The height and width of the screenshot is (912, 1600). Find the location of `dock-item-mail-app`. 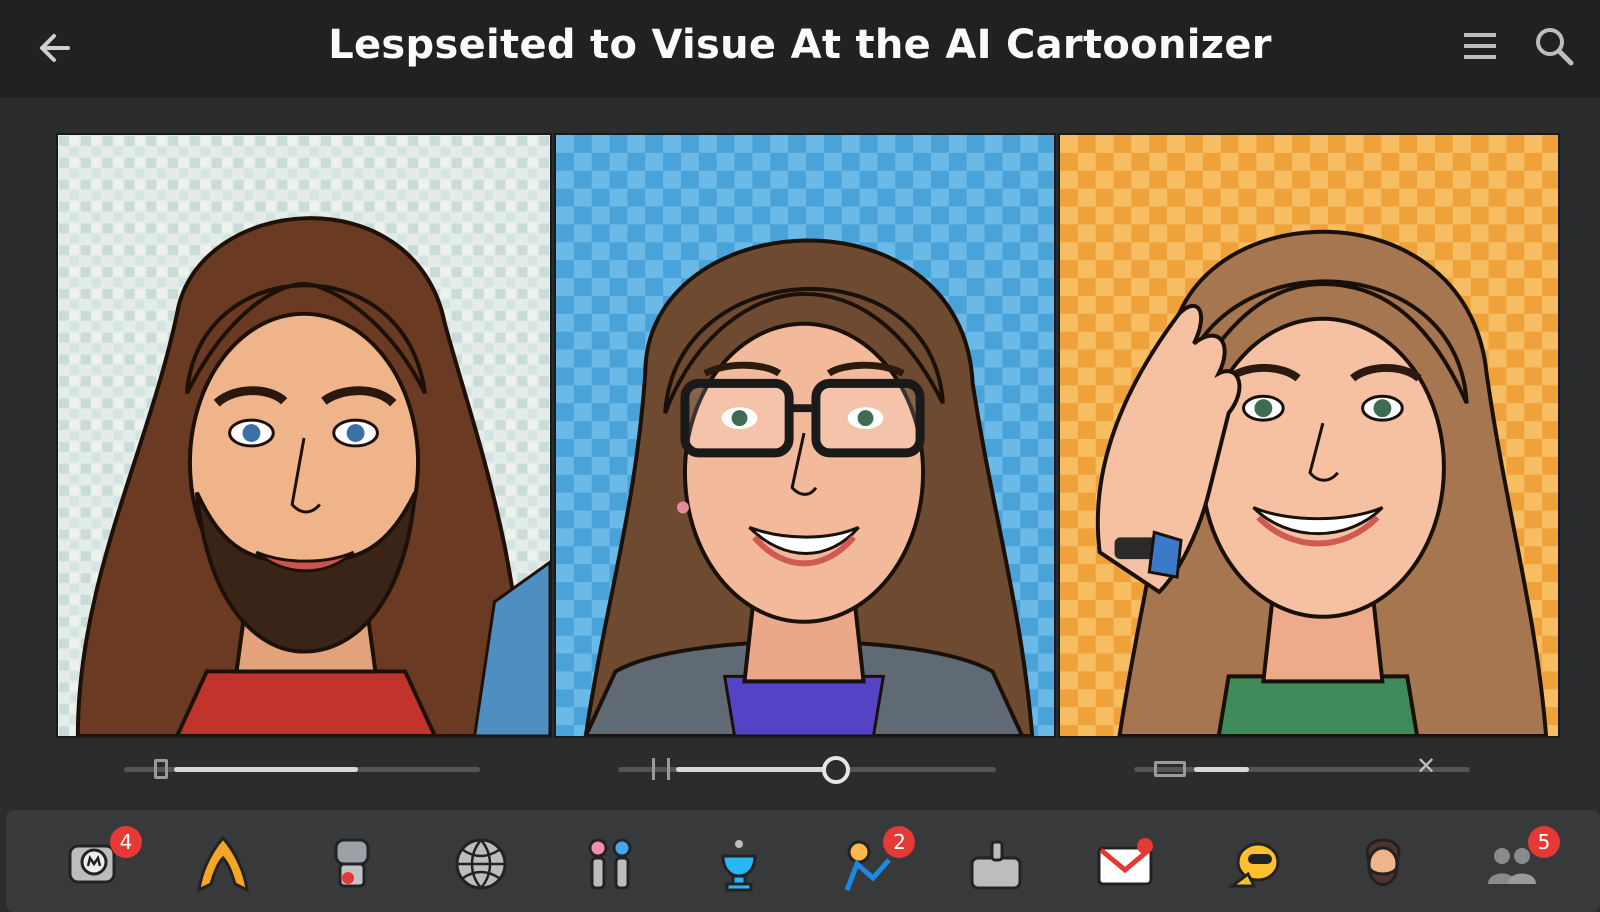

dock-item-mail-app is located at coordinates (1125, 866).